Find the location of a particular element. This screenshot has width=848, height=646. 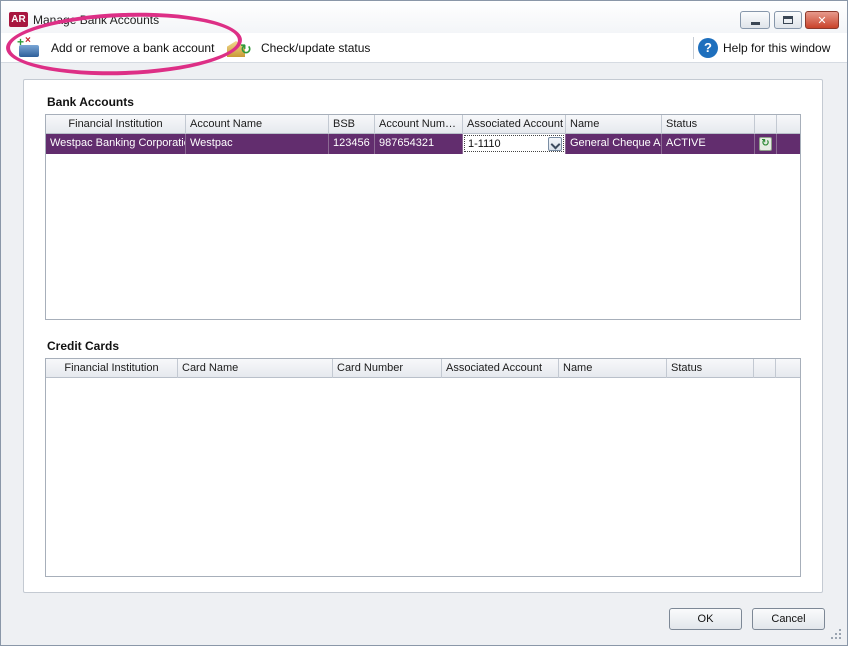

help-button: ? Help for this window is located at coordinates (764, 48).